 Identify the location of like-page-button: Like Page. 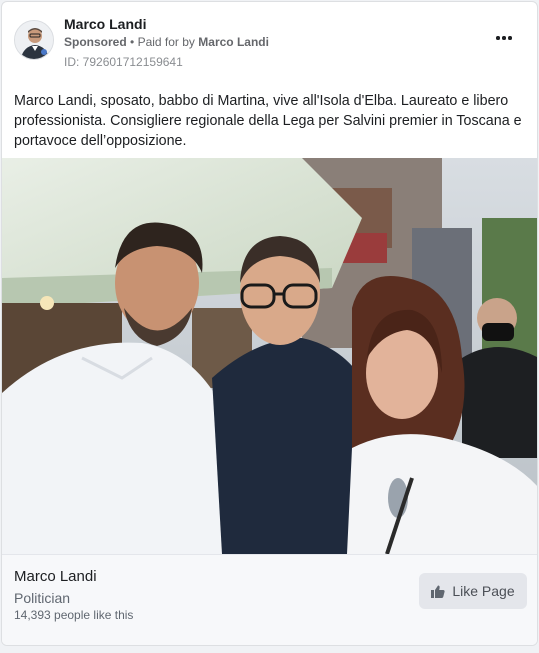
(473, 591).